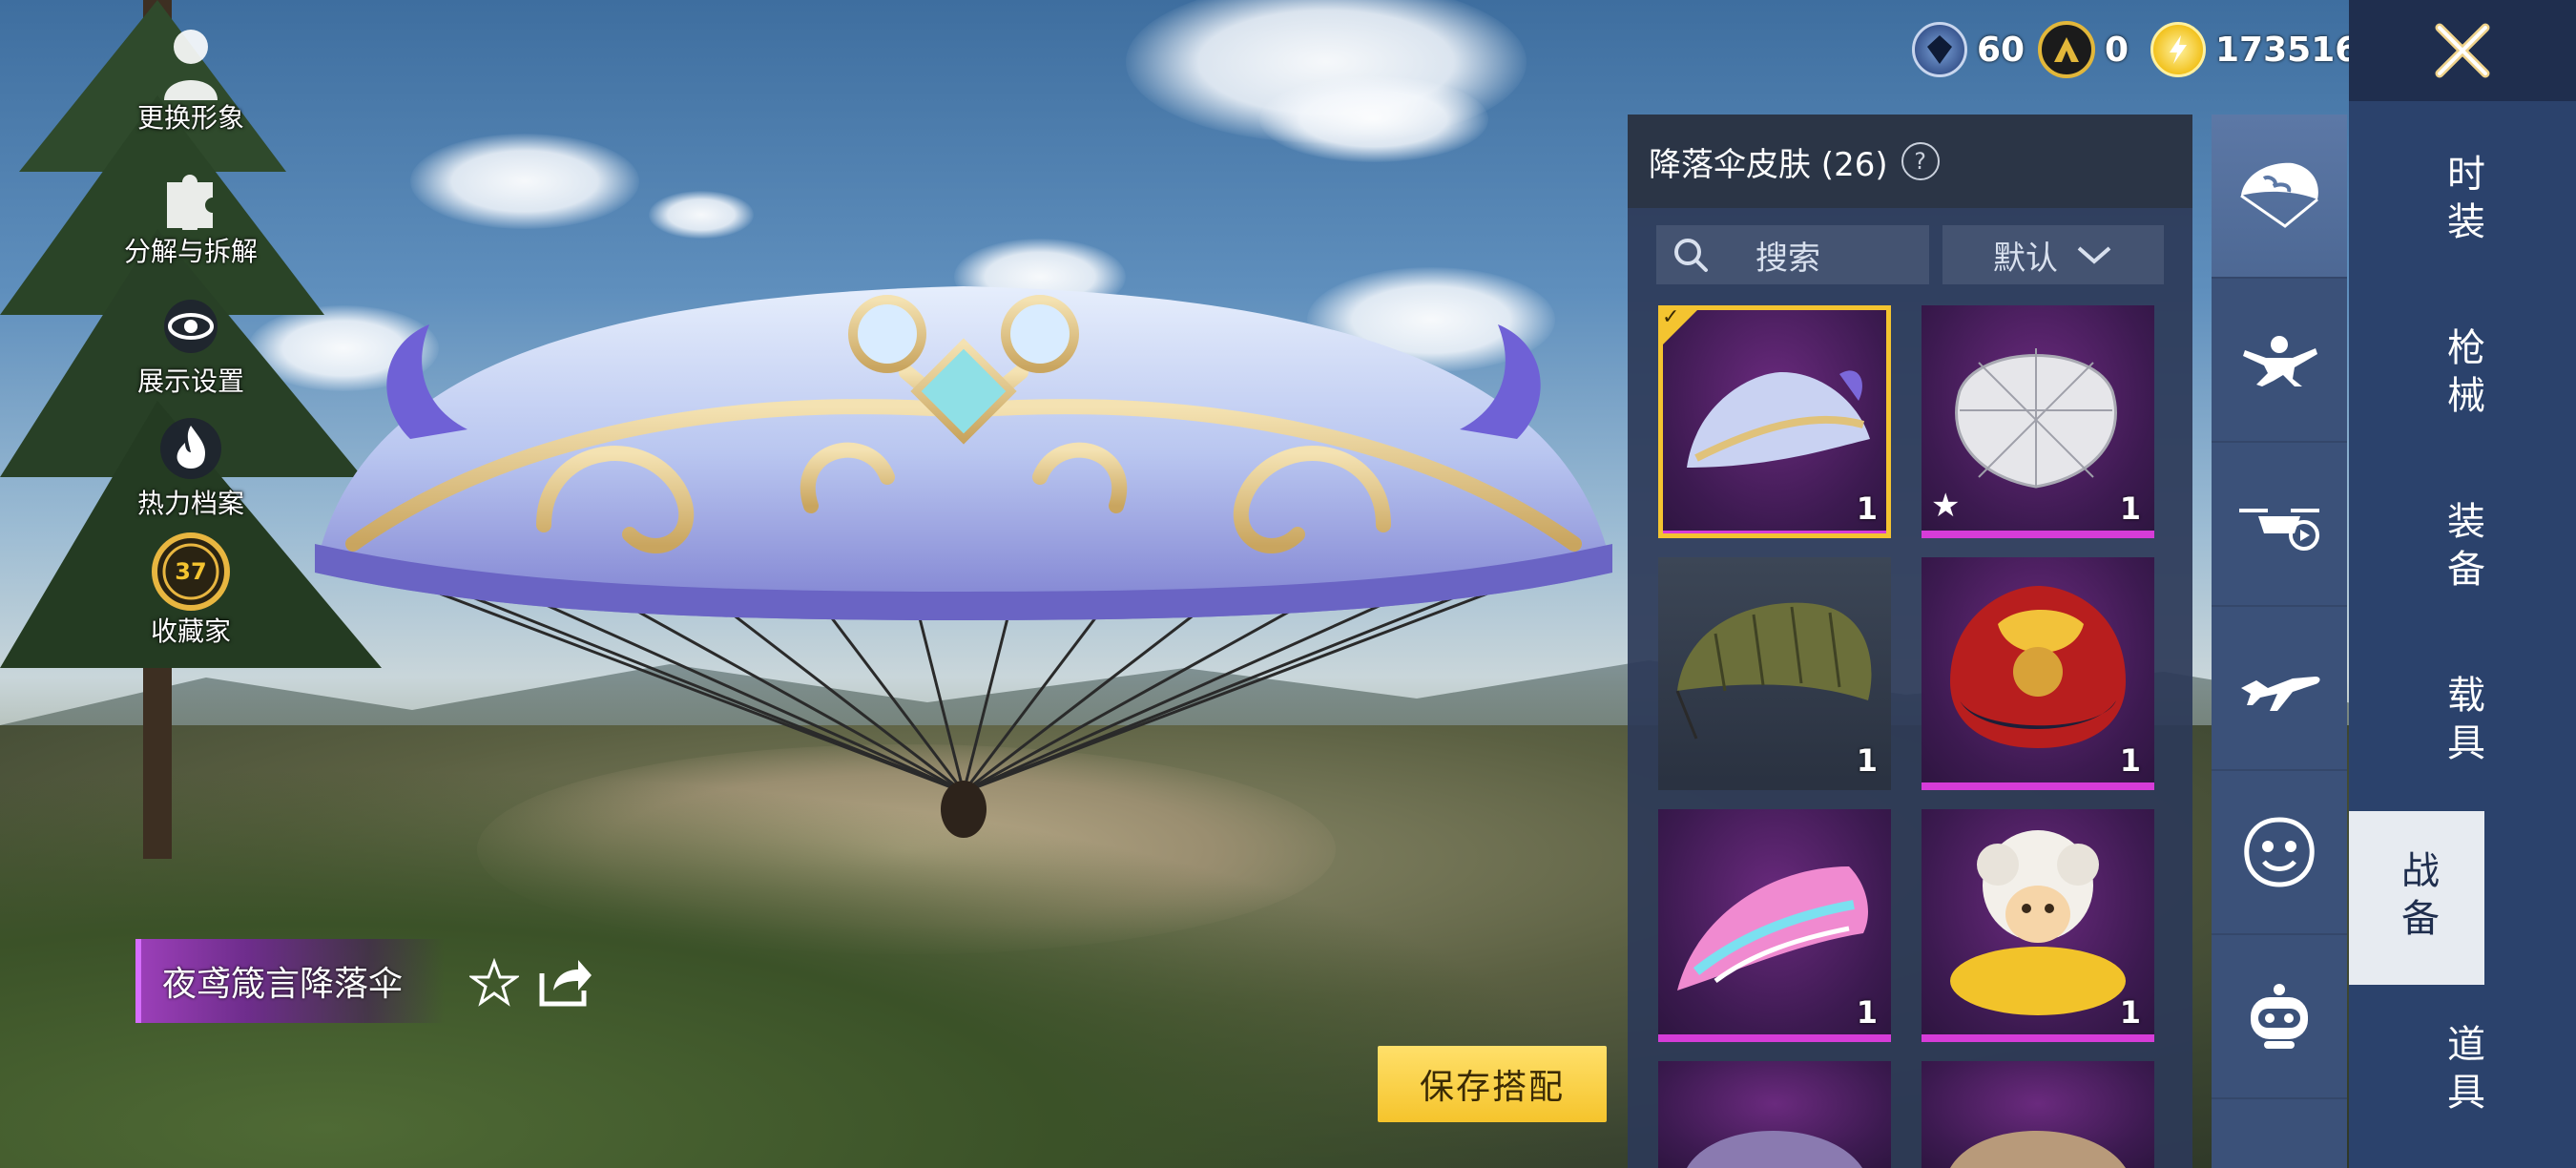 This screenshot has height=1168, width=2576. I want to click on collector-badge-value: 37, so click(191, 571).